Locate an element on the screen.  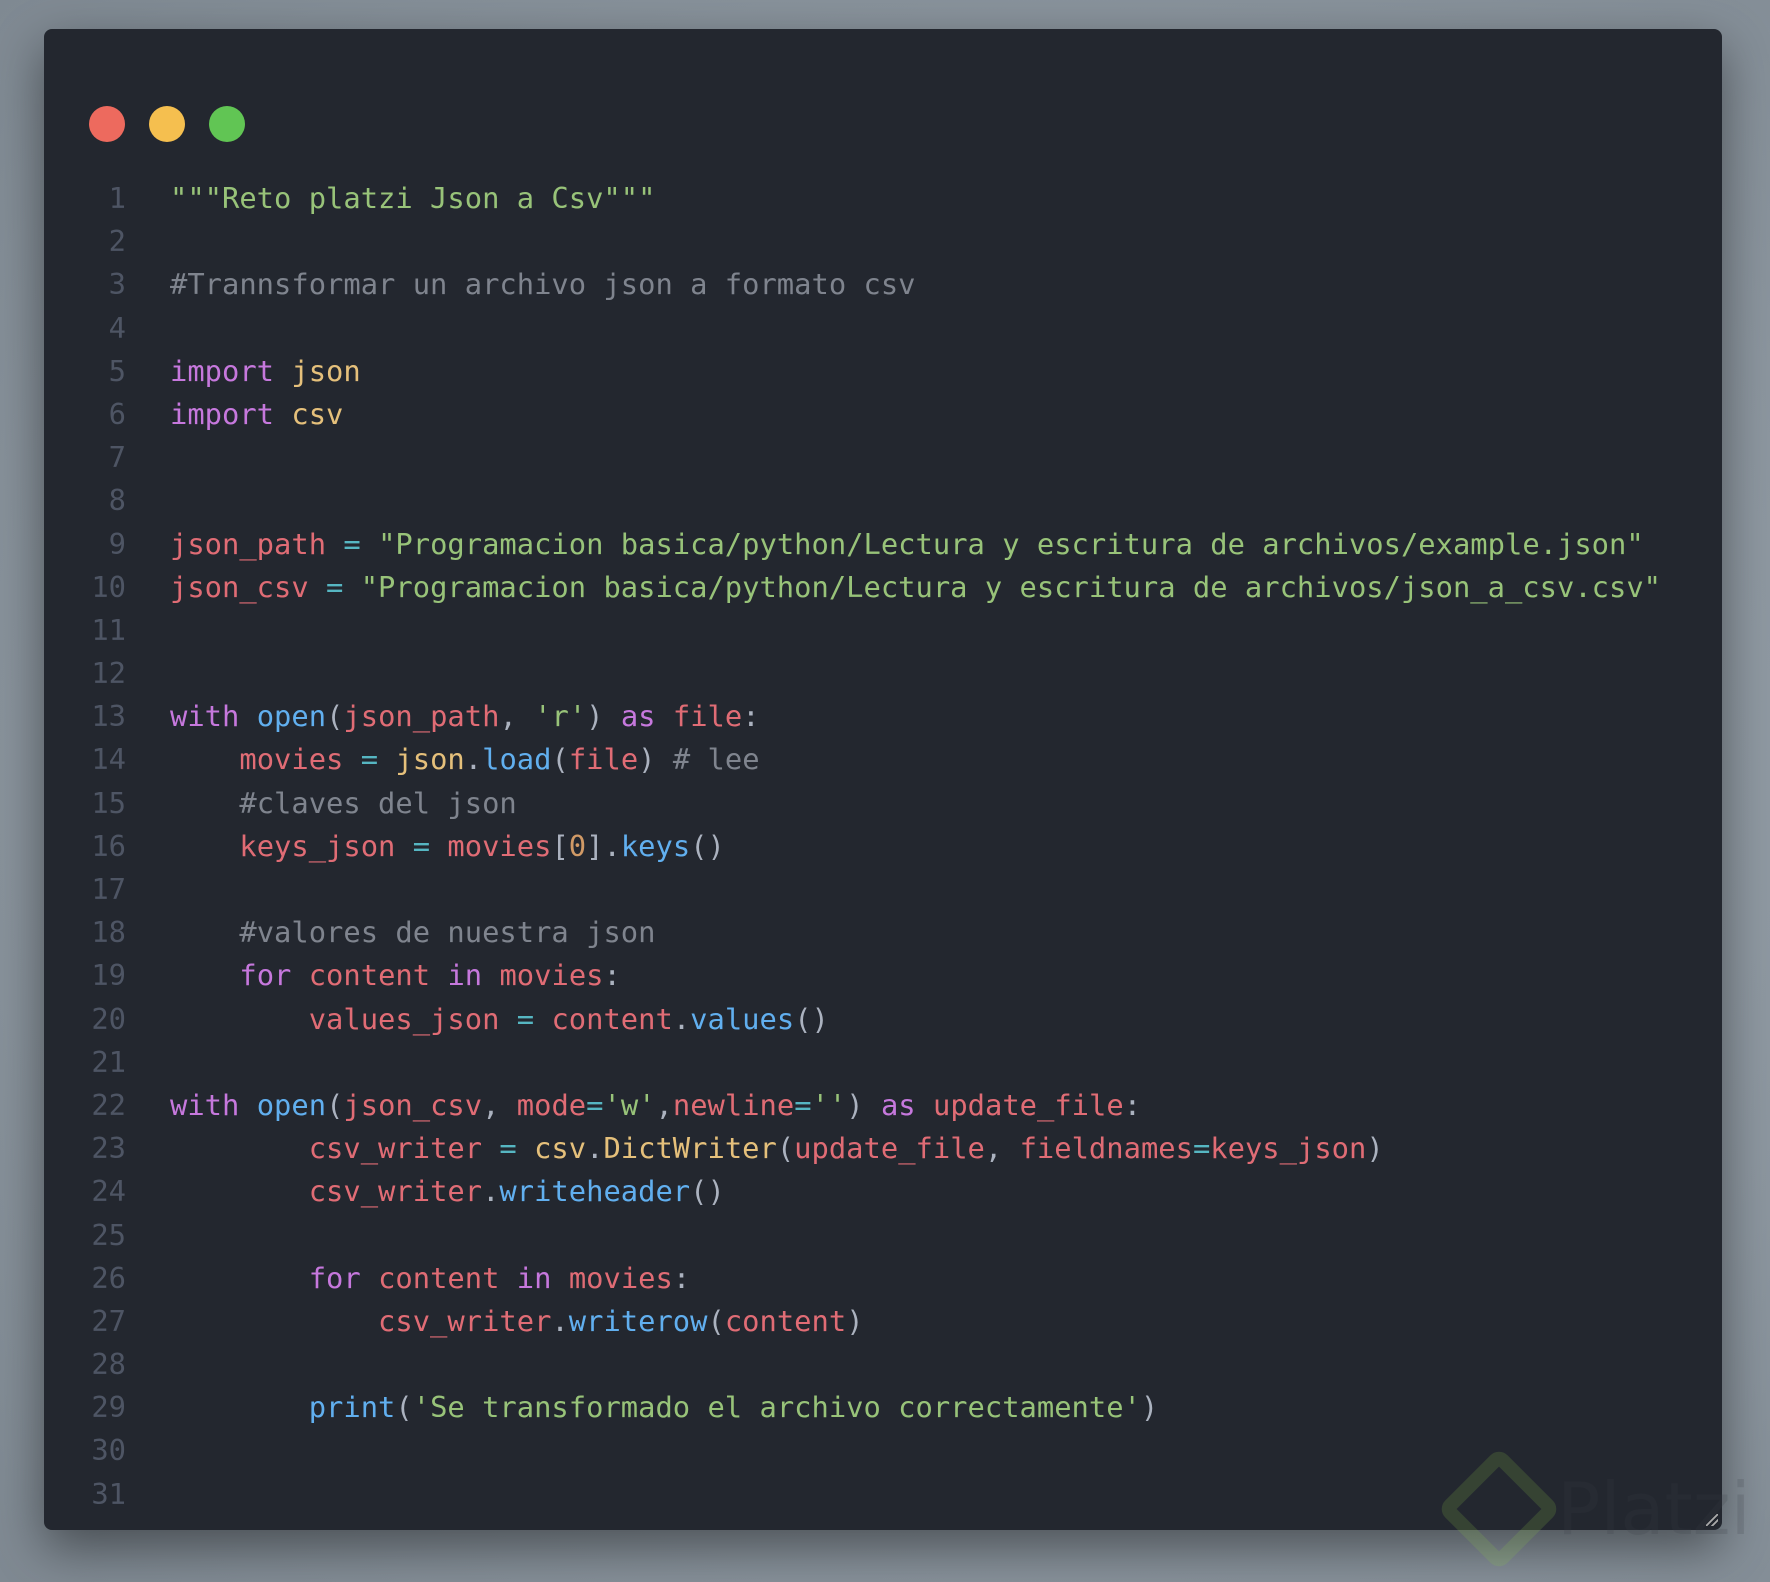
line-content: import json is located at coordinates (265, 371).